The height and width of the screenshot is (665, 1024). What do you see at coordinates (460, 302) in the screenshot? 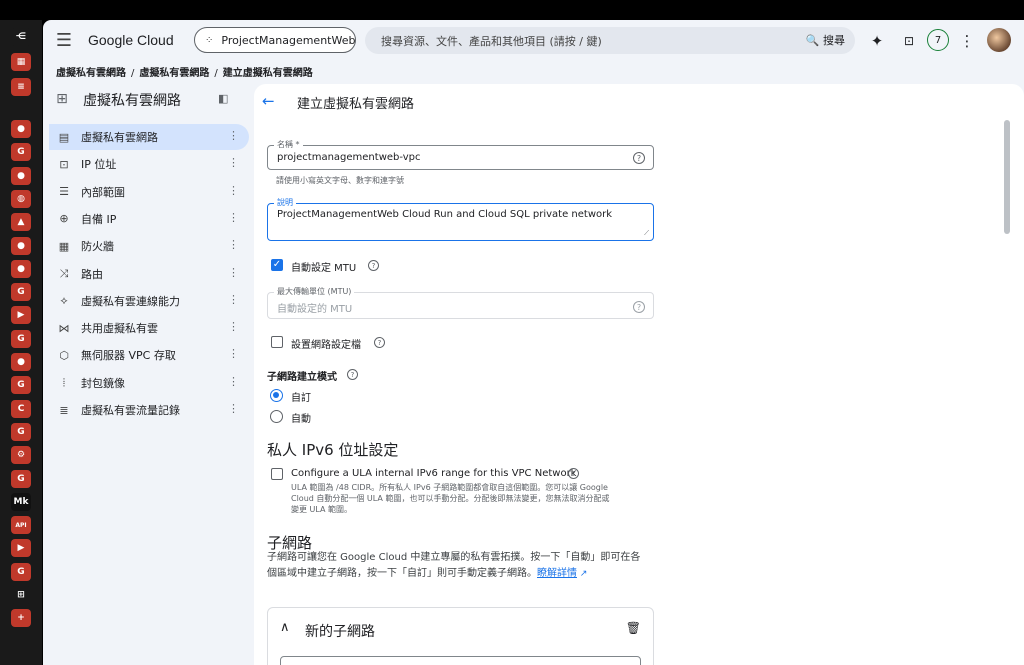
I see `mtu-field: 最大傳輸單位 (MTU) 自動設定的 MTU ?` at bounding box center [460, 302].